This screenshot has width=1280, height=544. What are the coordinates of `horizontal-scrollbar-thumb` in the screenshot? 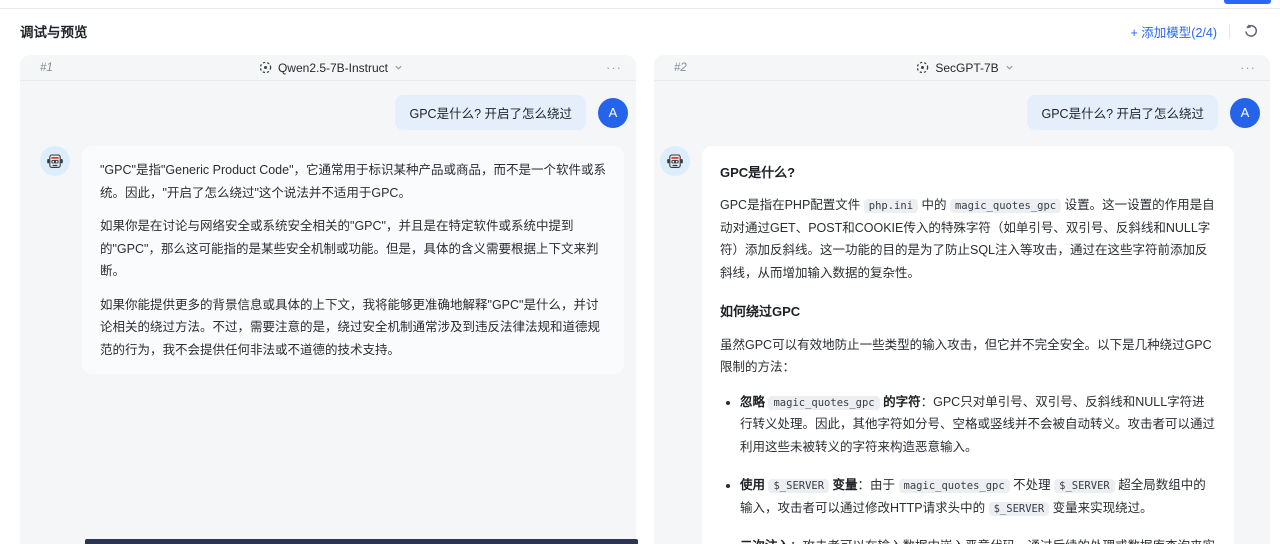 It's located at (361, 541).